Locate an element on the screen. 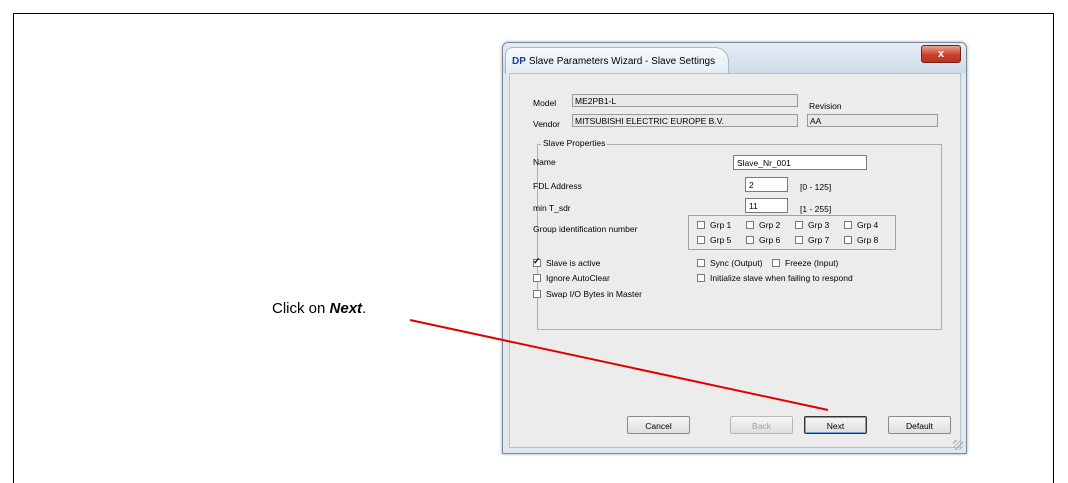 The height and width of the screenshot is (483, 1068). callout-line is located at coordinates (619, 365).